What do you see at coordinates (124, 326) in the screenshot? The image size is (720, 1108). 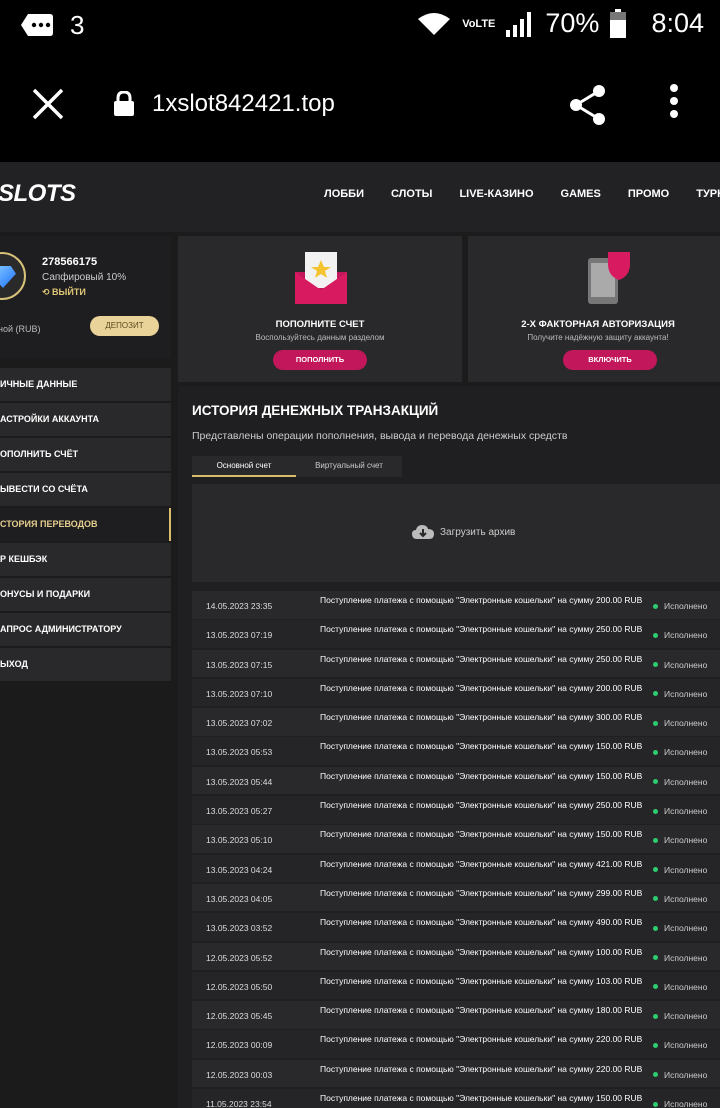 I see `deposit-button: ДЕПОЗИТ` at bounding box center [124, 326].